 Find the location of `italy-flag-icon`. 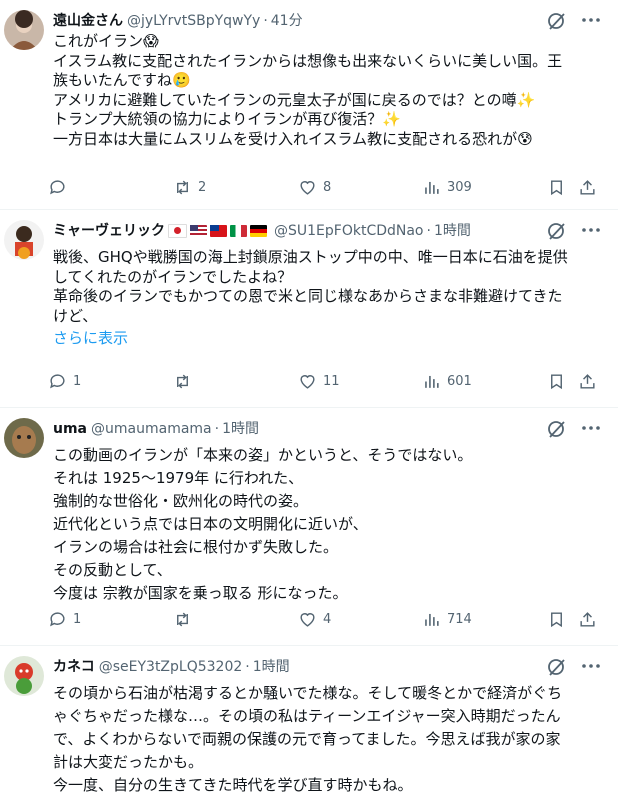

italy-flag-icon is located at coordinates (238, 231).